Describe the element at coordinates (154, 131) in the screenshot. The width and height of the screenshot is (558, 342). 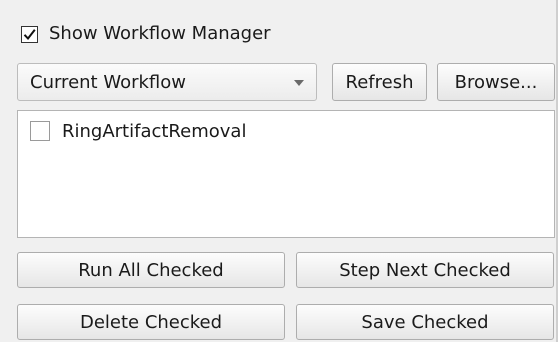
I see `list-item-label: RingArtifactRemoval` at that location.